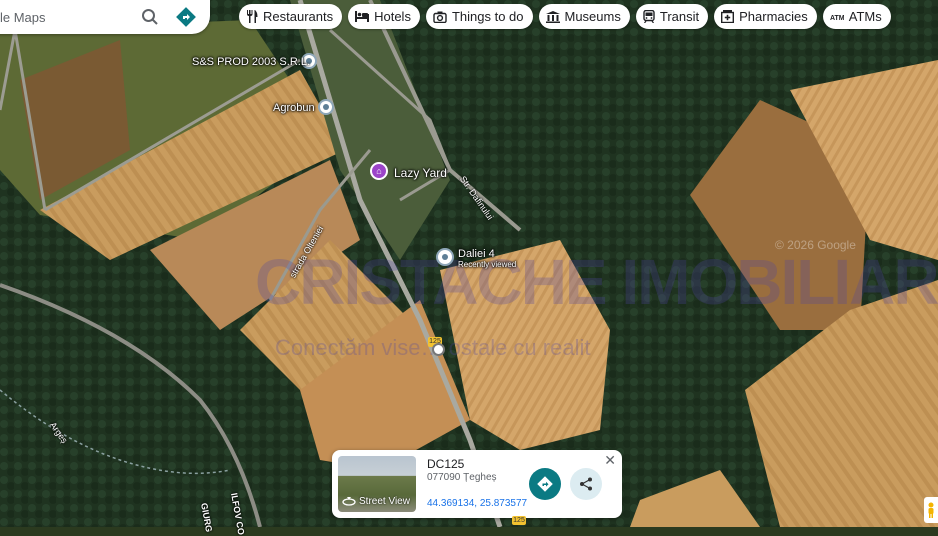 Image resolution: width=938 pixels, height=536 pixels. What do you see at coordinates (438, 349) in the screenshot?
I see `selected-location-pin` at bounding box center [438, 349].